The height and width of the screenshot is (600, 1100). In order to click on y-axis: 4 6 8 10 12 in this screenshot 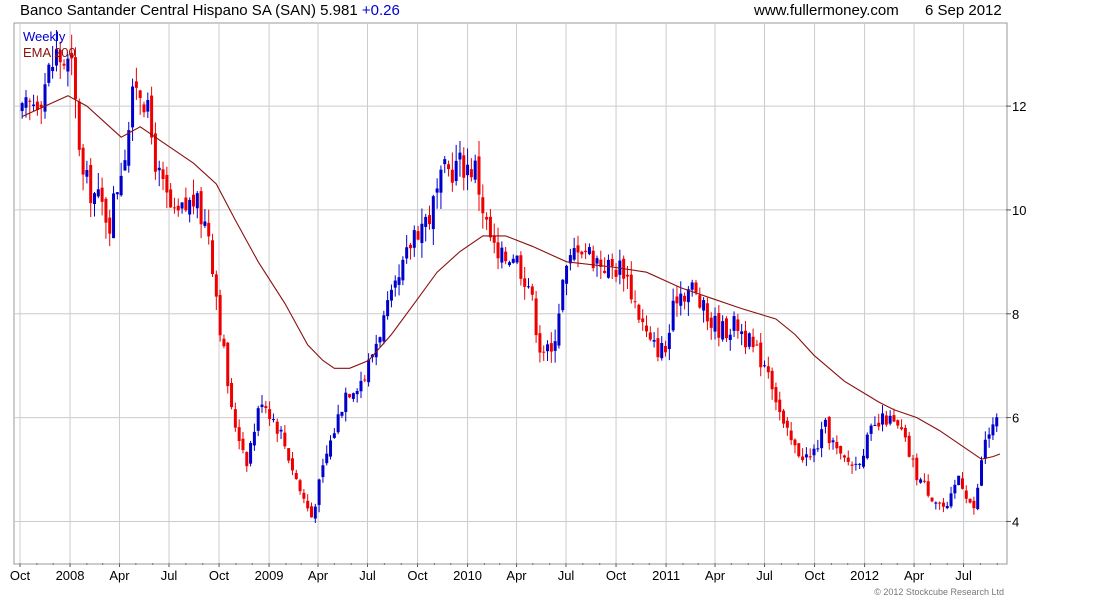, I will do `click(1016, 314)`.